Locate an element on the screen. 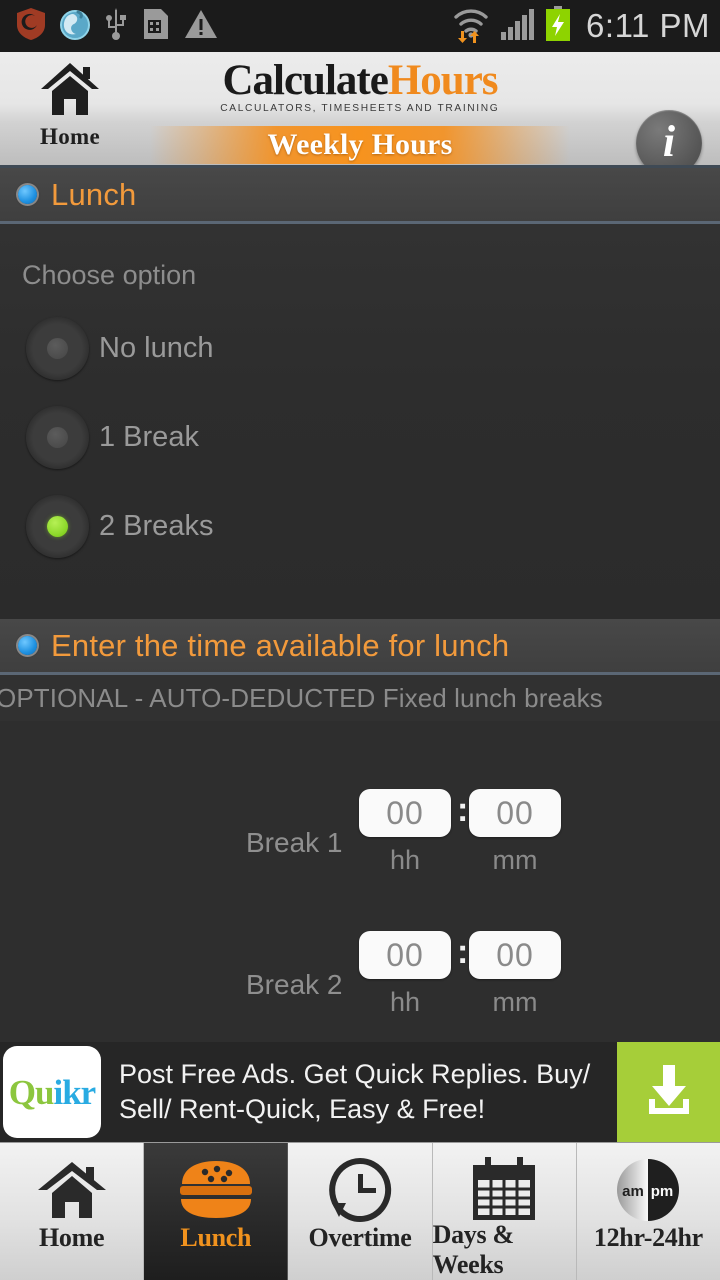 This screenshot has width=720, height=1280. calendar-icon is located at coordinates (504, 1188).